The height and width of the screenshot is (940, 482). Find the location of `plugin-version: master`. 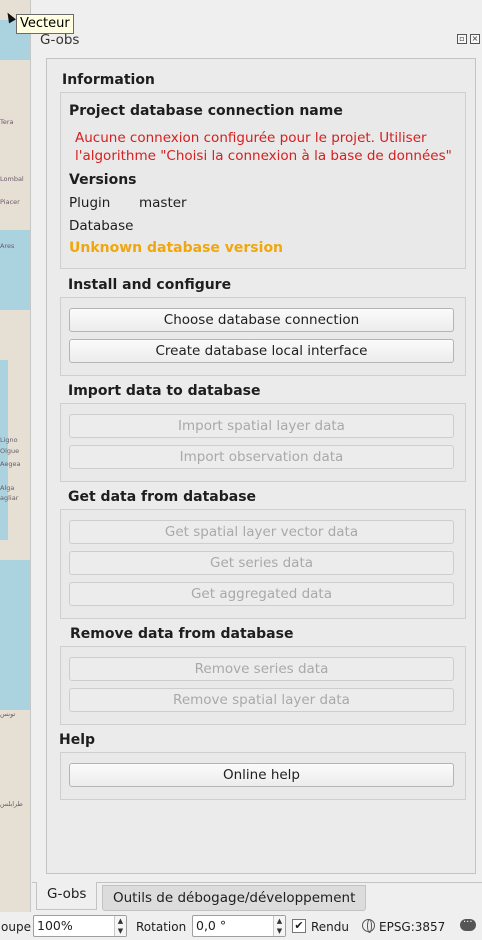

plugin-version: master is located at coordinates (163, 203).